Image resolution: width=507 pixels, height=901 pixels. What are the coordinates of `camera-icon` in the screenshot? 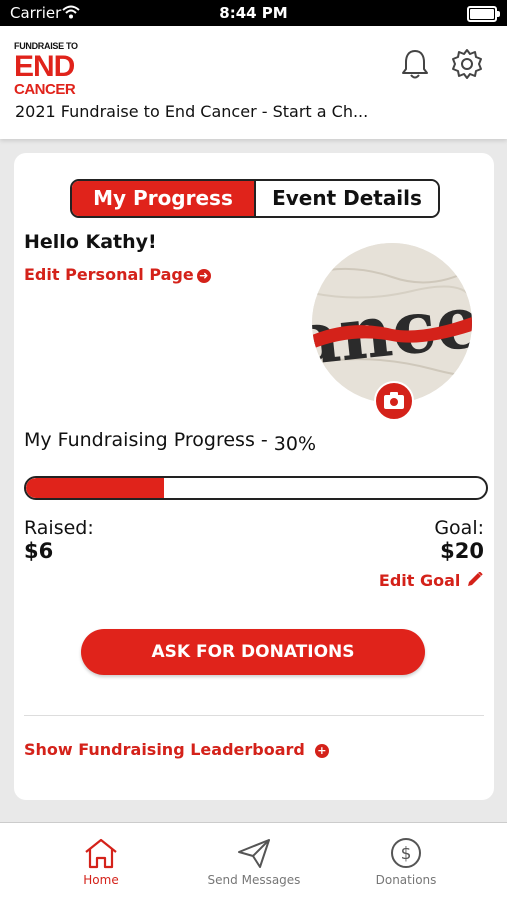 It's located at (394, 400).